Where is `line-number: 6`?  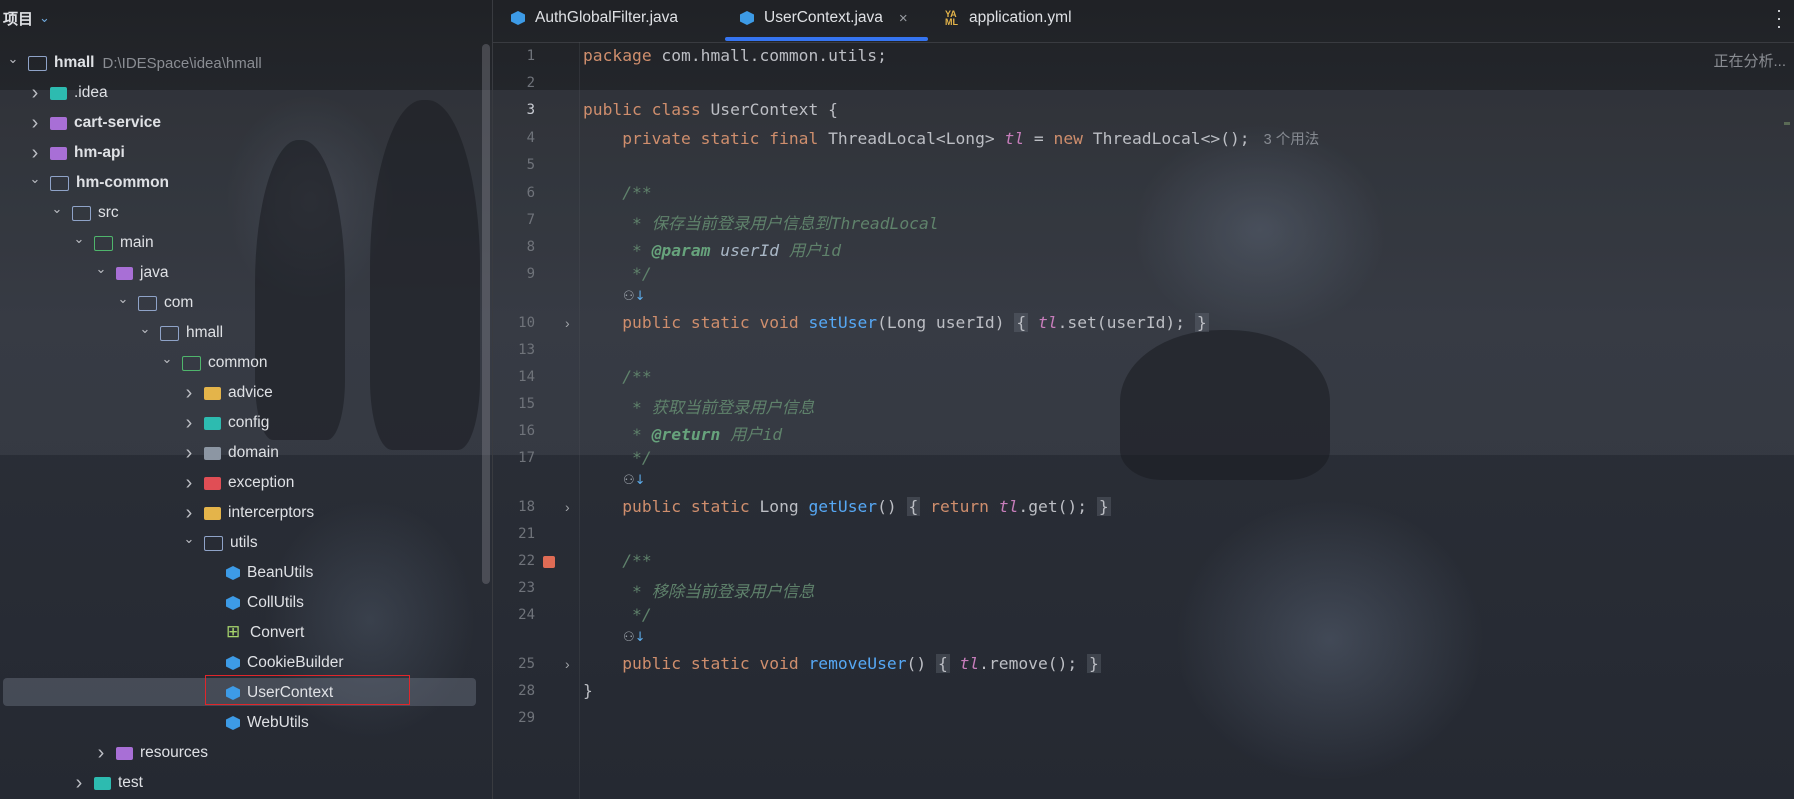
line-number: 6 is located at coordinates (514, 193).